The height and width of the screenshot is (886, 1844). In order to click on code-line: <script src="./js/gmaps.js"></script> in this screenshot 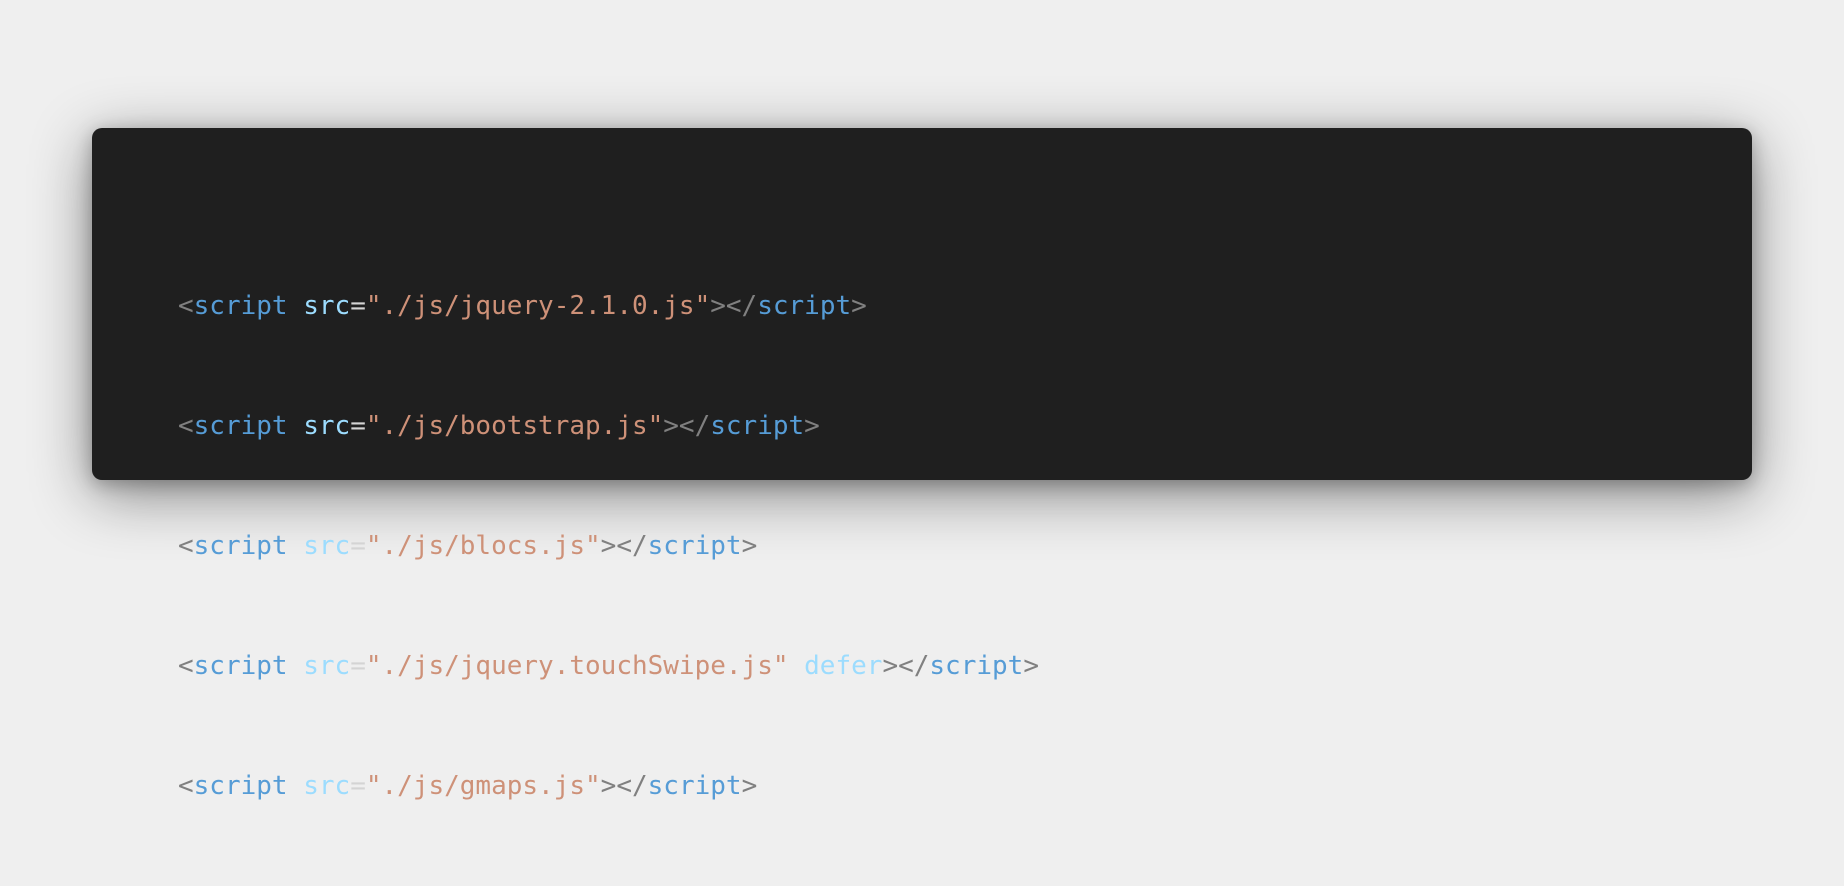, I will do `click(608, 786)`.